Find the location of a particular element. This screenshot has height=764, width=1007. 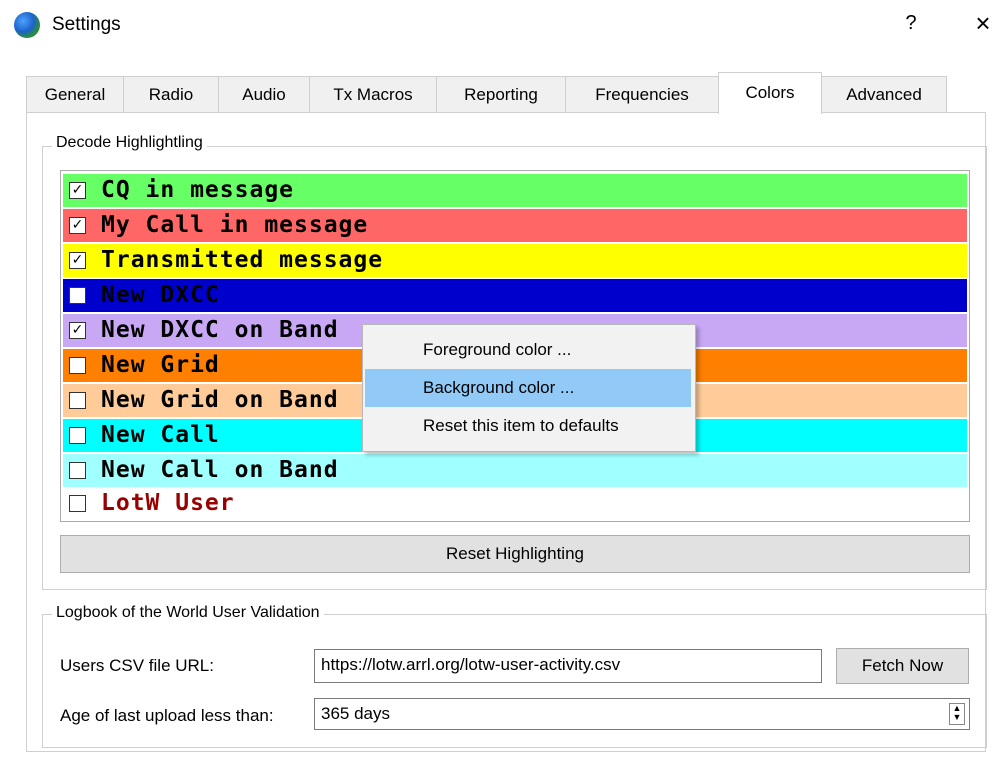

highlight-item-label: New Grid is located at coordinates (160, 365).